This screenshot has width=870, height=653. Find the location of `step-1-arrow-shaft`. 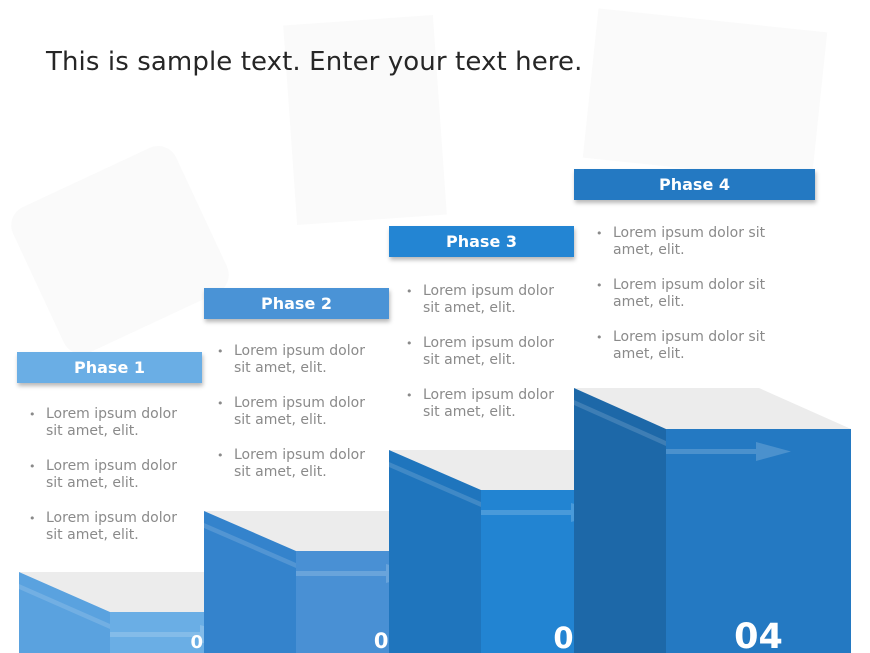

step-1-arrow-shaft is located at coordinates (155, 634).